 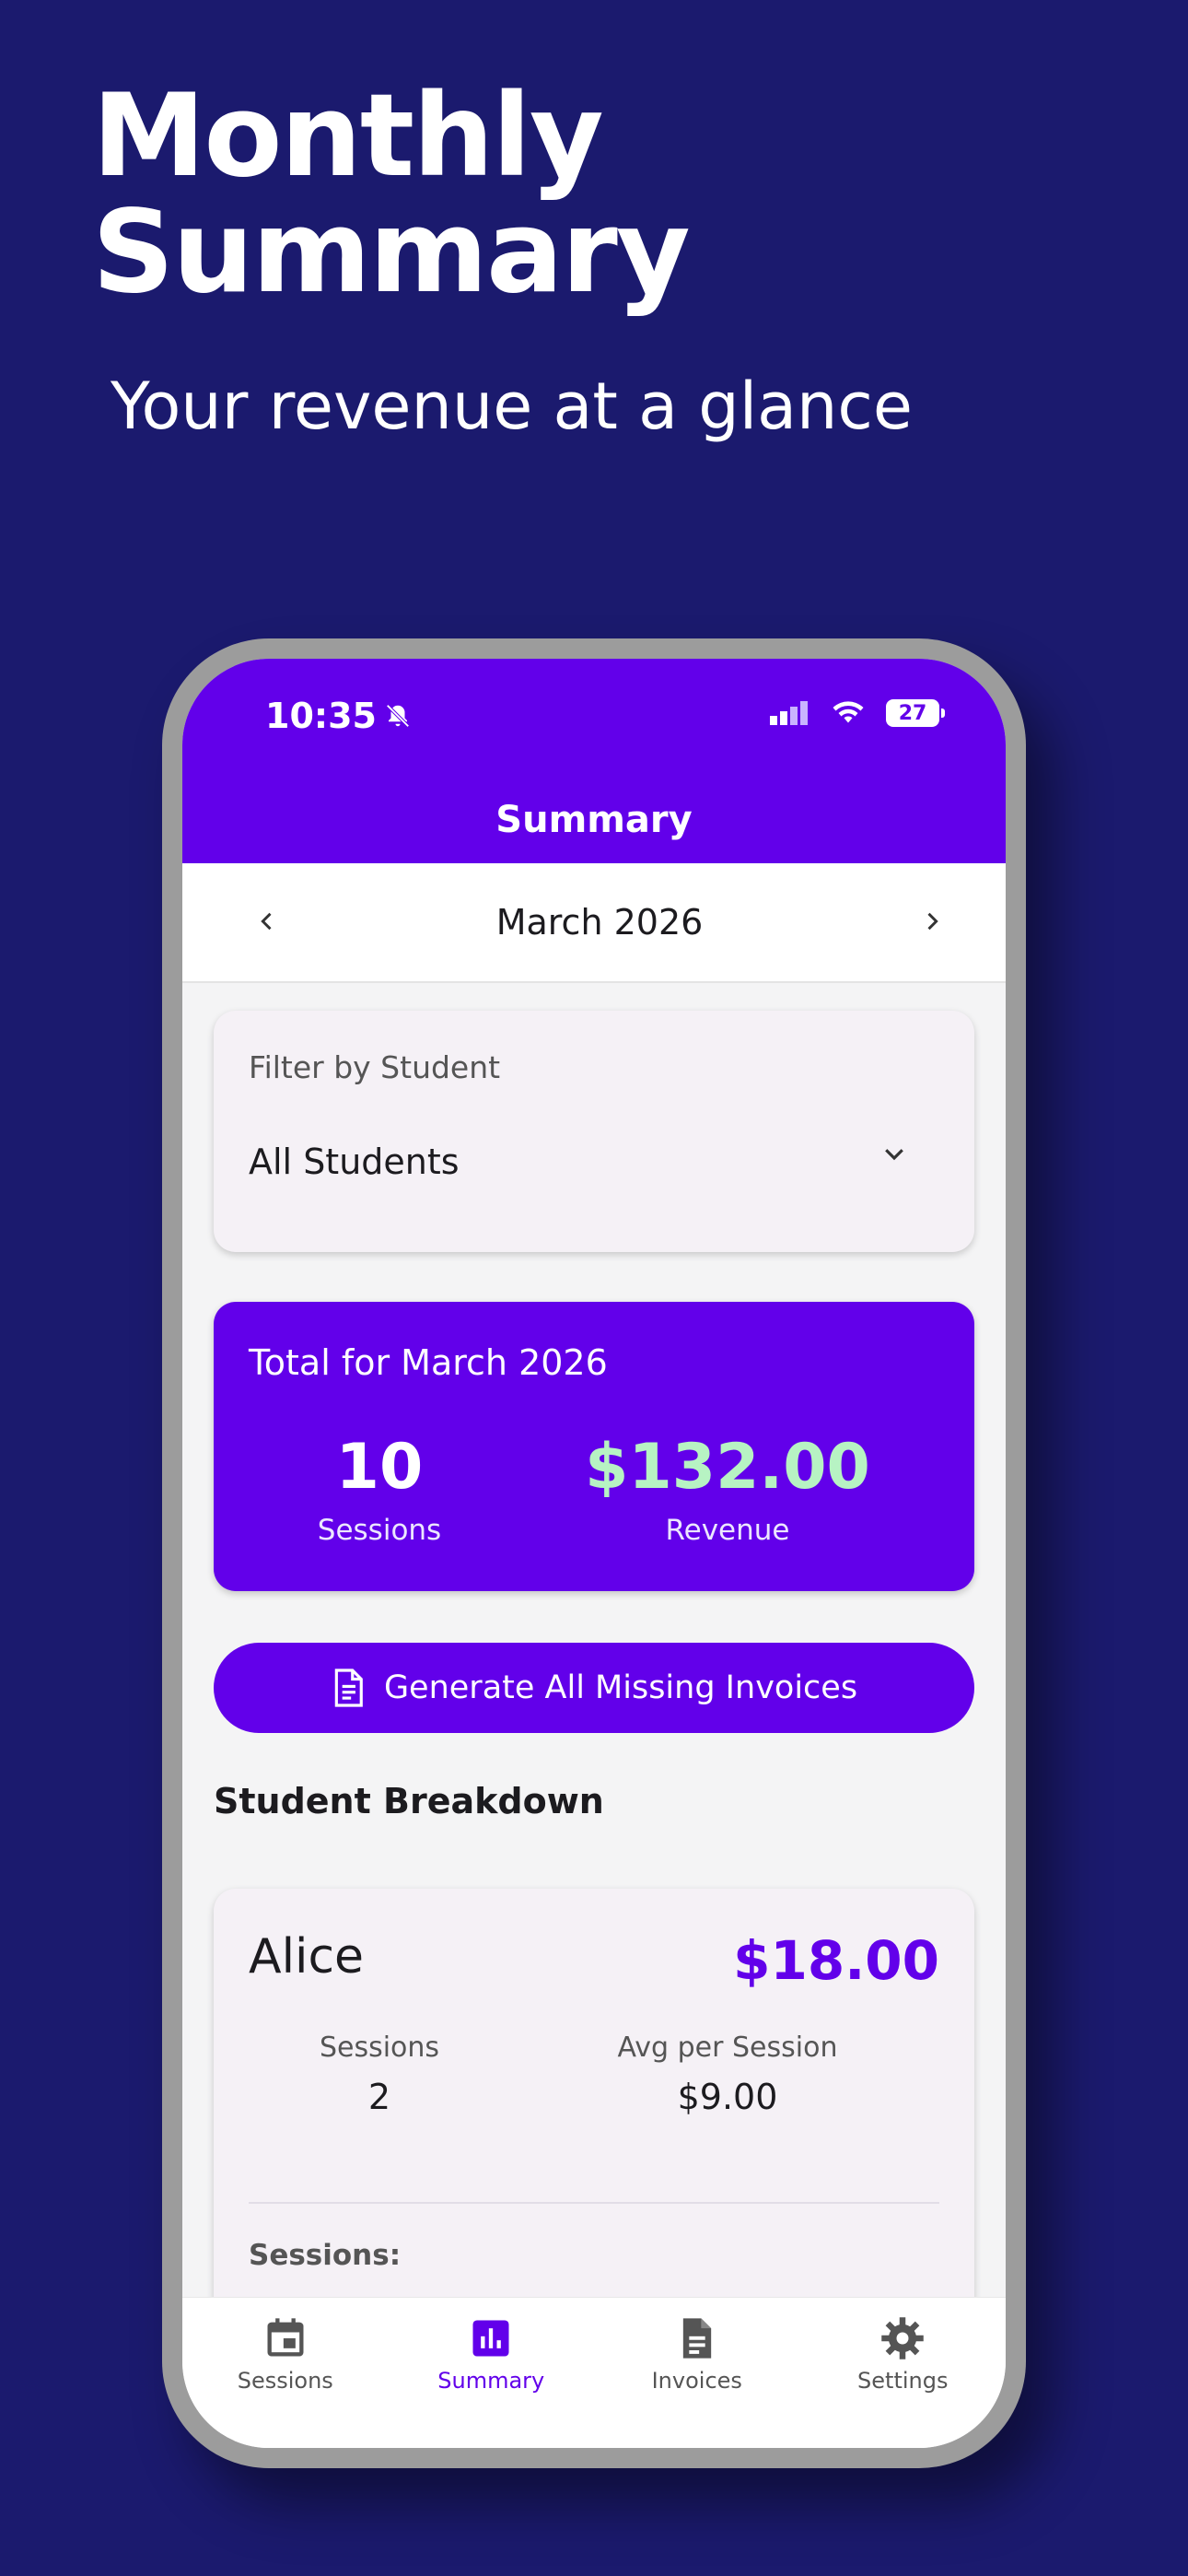 I want to click on student-sessions: Sessions 2, so click(x=379, y=2074).